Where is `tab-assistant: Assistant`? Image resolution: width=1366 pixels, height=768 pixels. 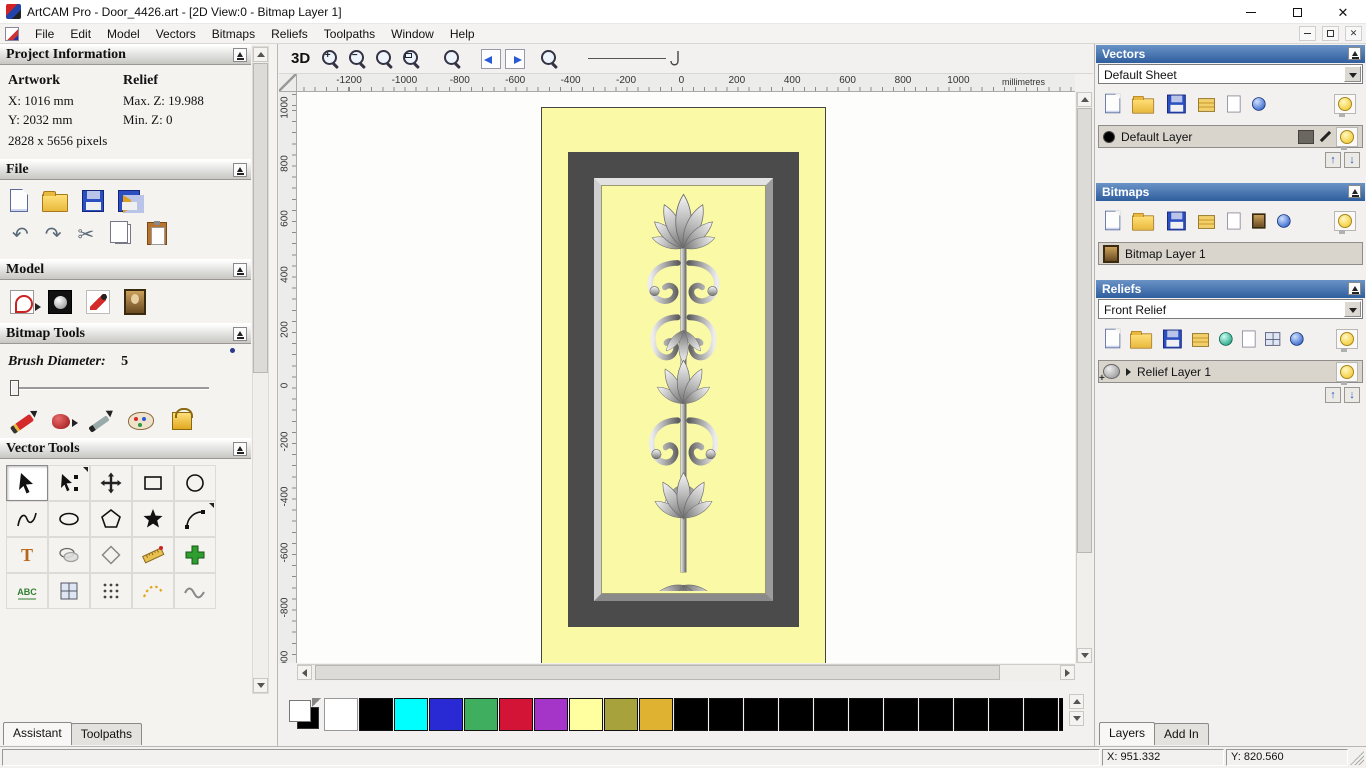 tab-assistant: Assistant is located at coordinates (37, 733).